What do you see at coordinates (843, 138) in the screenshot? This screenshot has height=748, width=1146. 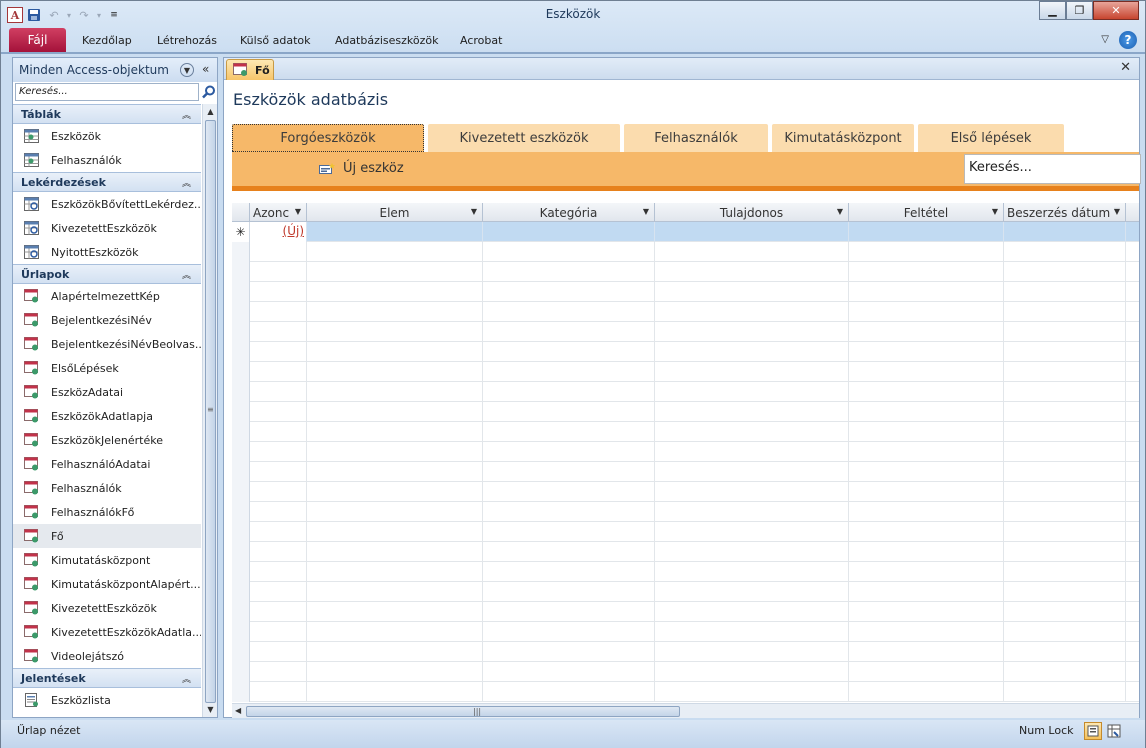 I see `tab-kimutataskozpont: Kimutatásközpont` at bounding box center [843, 138].